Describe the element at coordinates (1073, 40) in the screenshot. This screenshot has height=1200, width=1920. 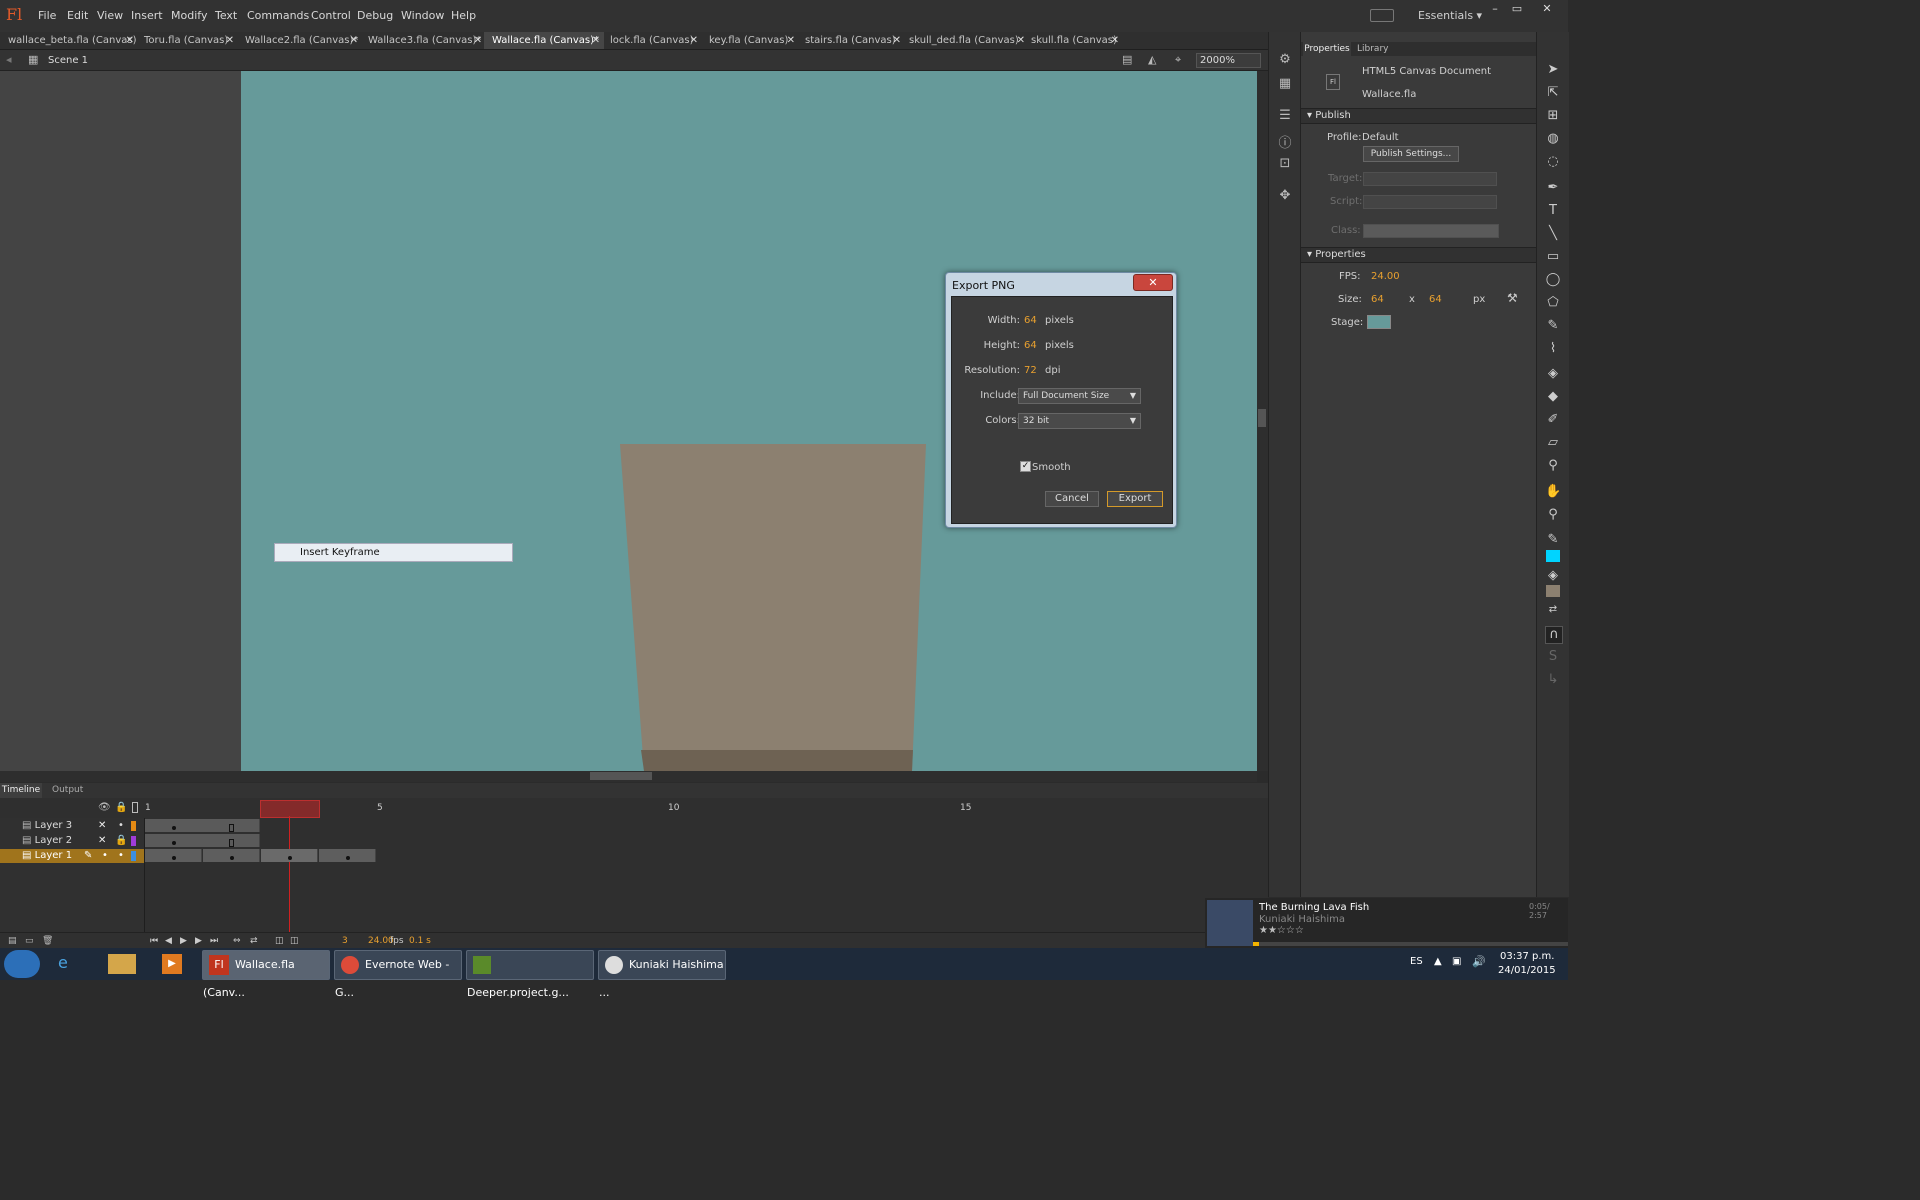
I see `tab-skull: skull.fla (Canvas) ✕` at that location.